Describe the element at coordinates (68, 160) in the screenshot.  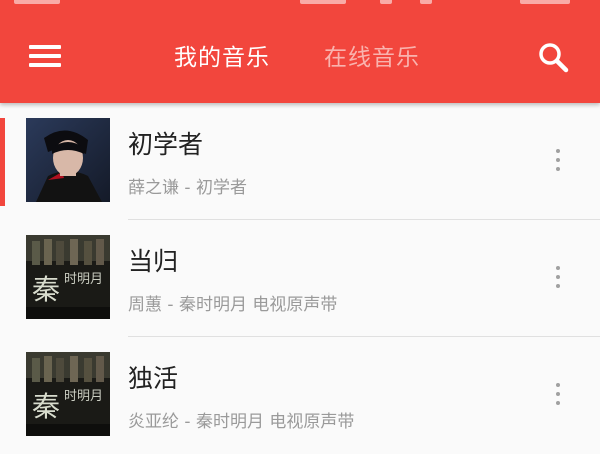
I see `portrait-cover` at that location.